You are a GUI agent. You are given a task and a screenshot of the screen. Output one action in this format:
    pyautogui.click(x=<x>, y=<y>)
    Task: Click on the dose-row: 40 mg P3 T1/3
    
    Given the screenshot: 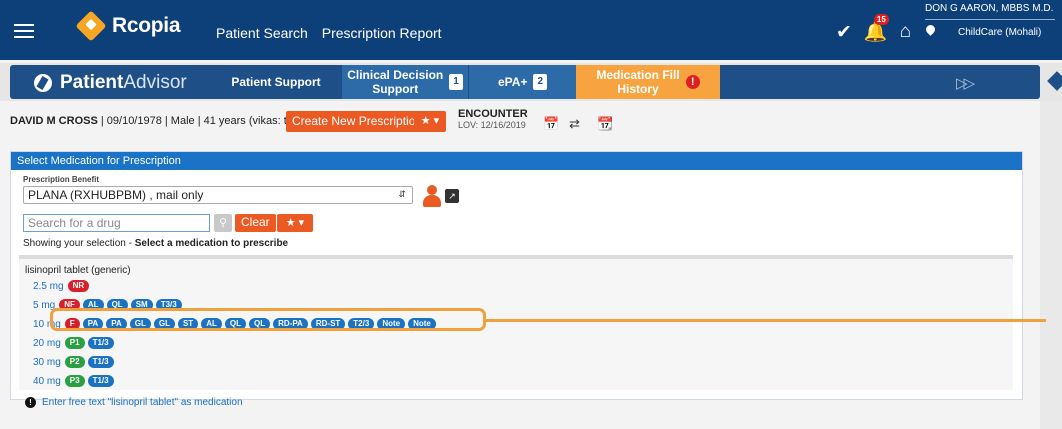 What is the action you would take?
    pyautogui.click(x=75, y=381)
    